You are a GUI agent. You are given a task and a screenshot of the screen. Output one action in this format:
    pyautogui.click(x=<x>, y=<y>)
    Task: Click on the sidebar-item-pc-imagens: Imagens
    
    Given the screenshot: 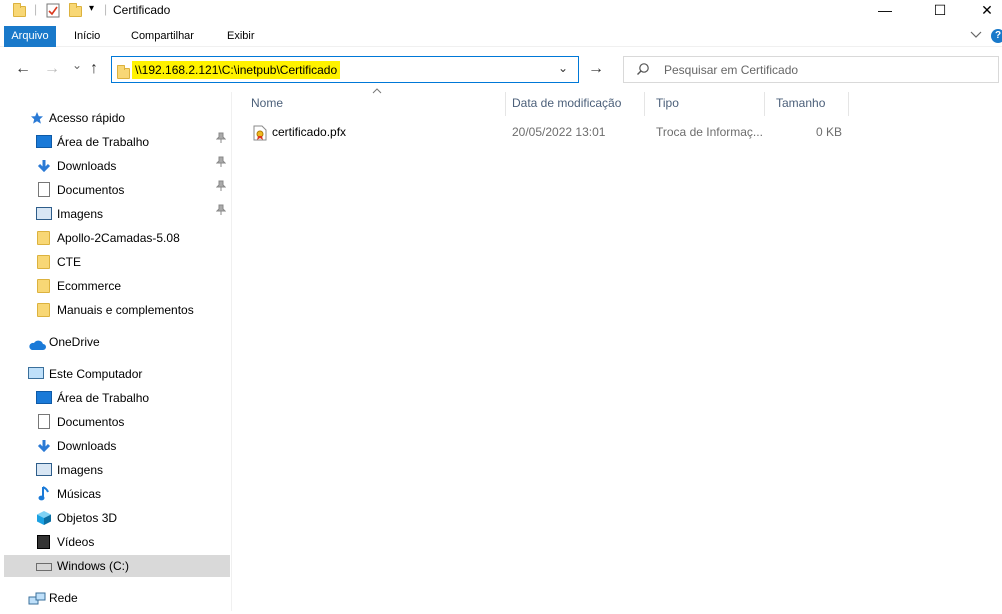 What is the action you would take?
    pyautogui.click(x=117, y=470)
    